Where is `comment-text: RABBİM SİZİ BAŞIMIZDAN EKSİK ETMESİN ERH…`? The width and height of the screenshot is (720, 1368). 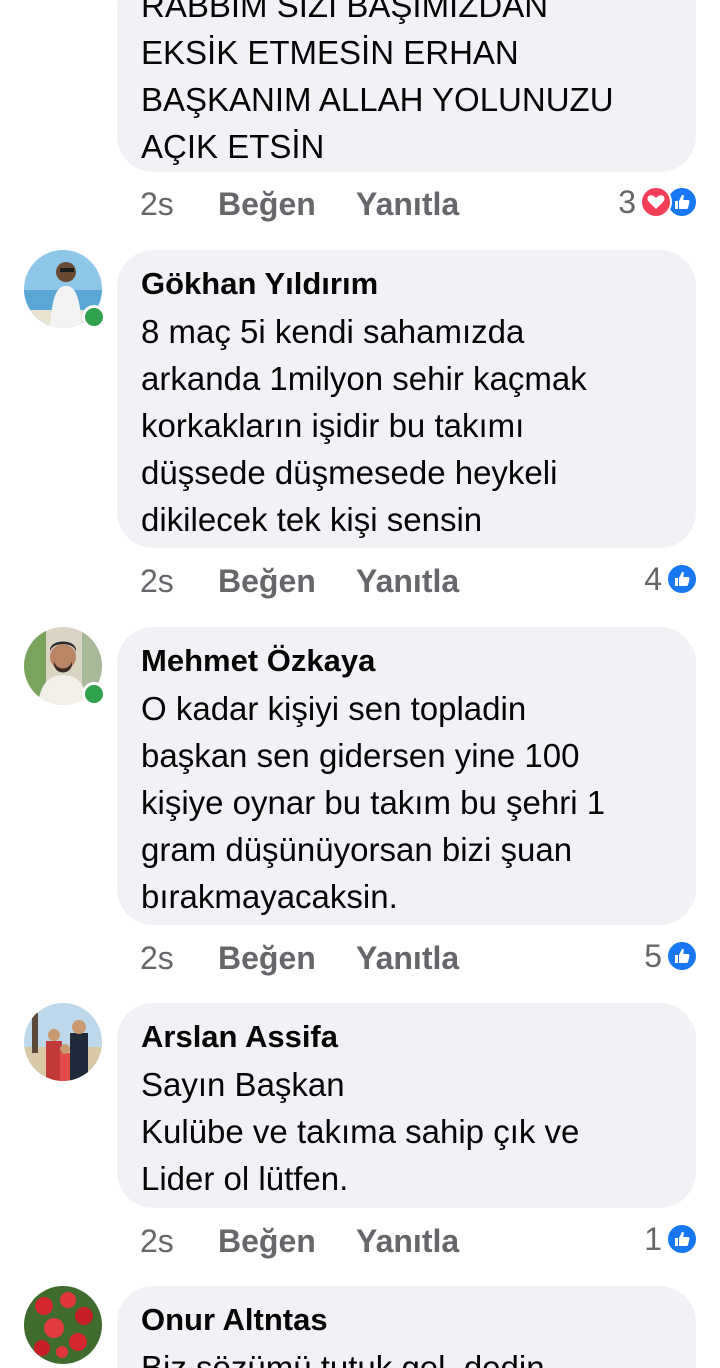
comment-text: RABBİM SİZİ BAŞIMIZDAN EKSİK ETMESİN ERH… is located at coordinates (377, 82).